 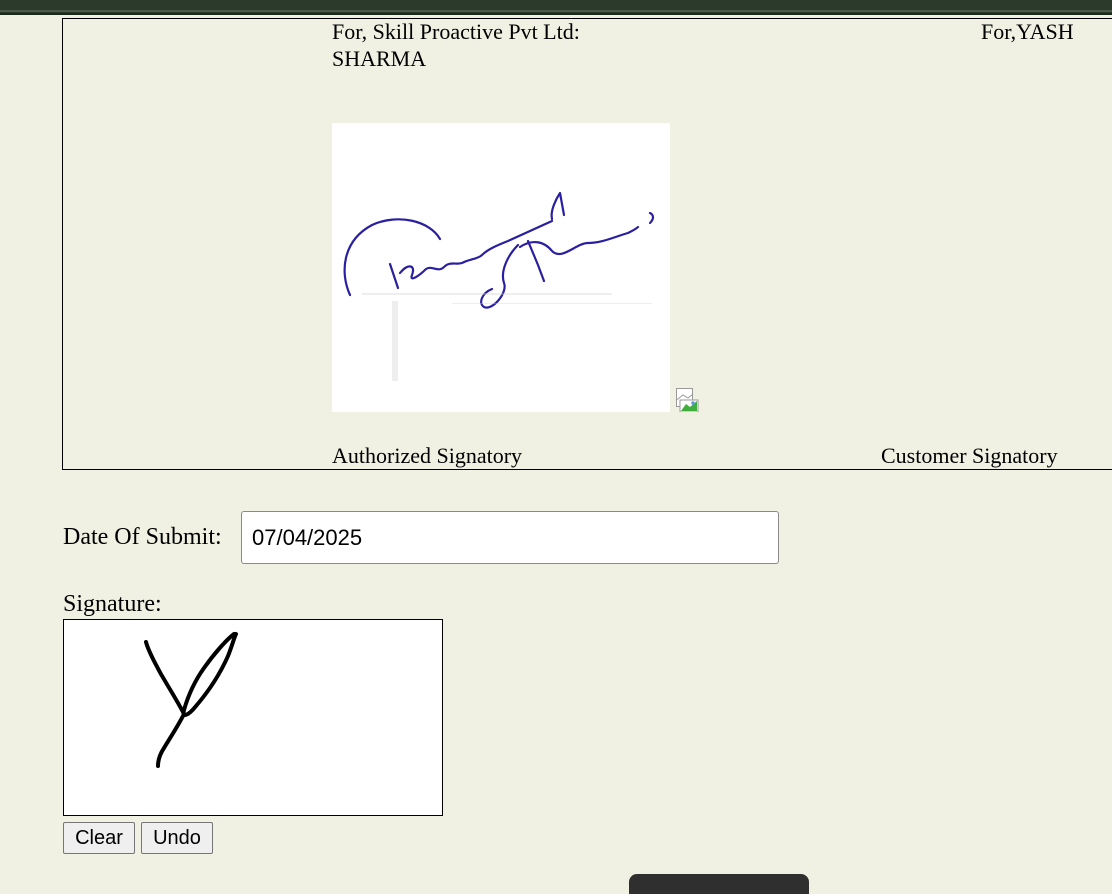 I want to click on customer-line: For,YASH, so click(x=1027, y=31).